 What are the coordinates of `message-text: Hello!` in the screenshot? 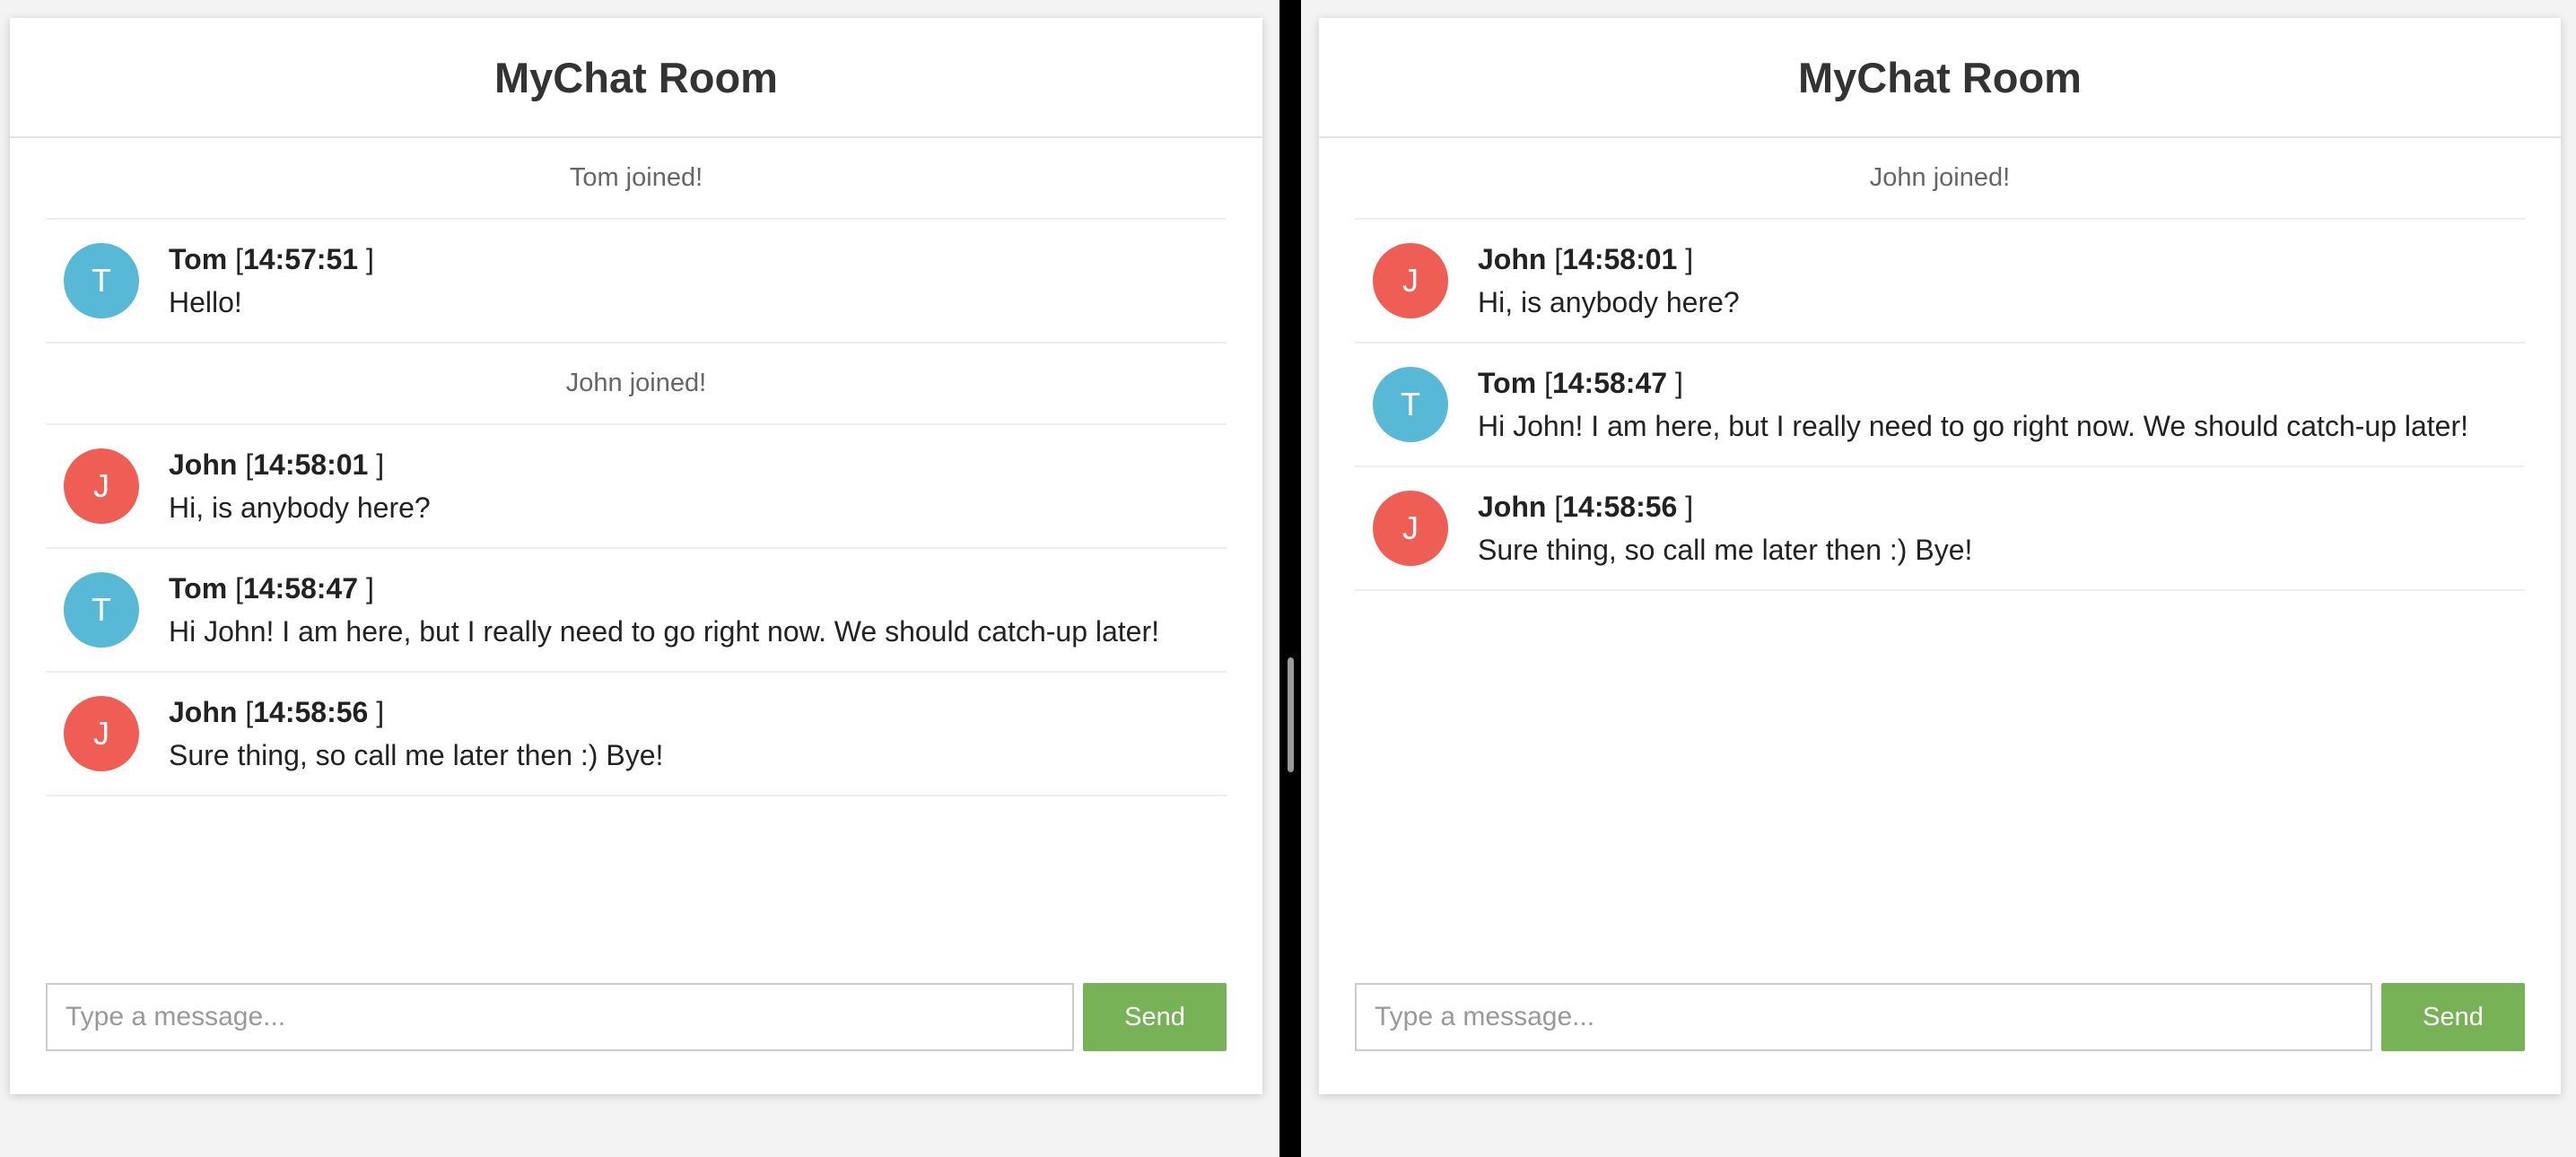 It's located at (206, 302).